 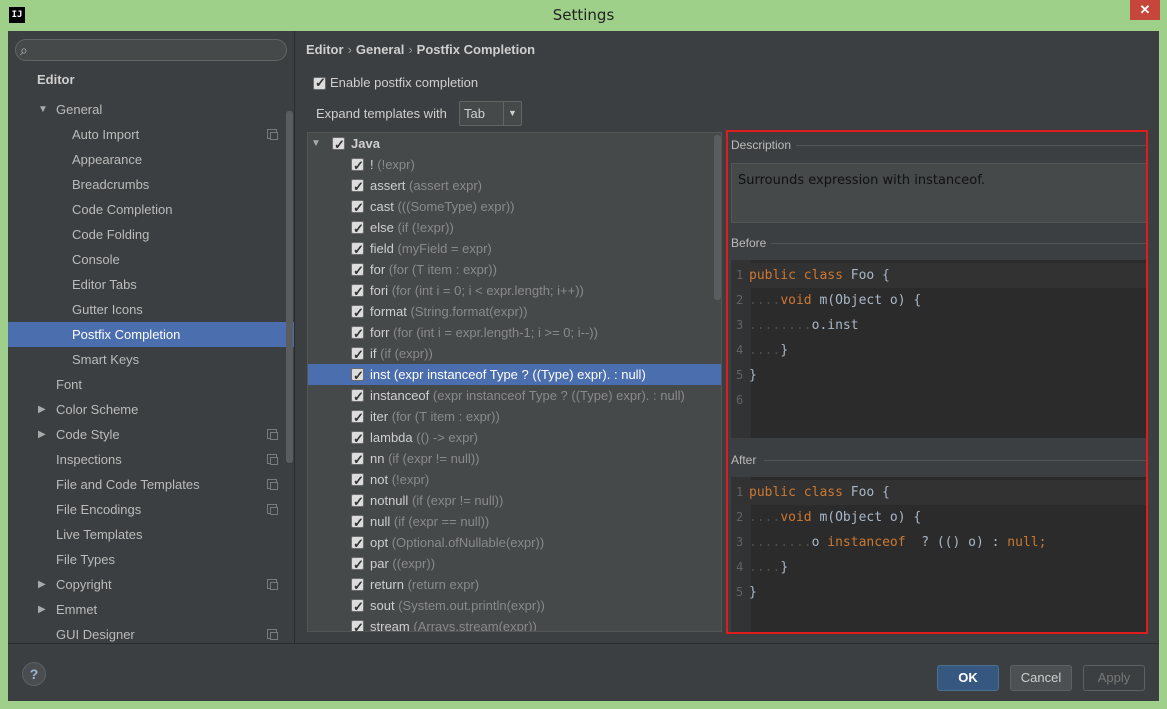 I want to click on template-hint: (for (int i = 0; i < expr.length; i++)), so click(x=487, y=290).